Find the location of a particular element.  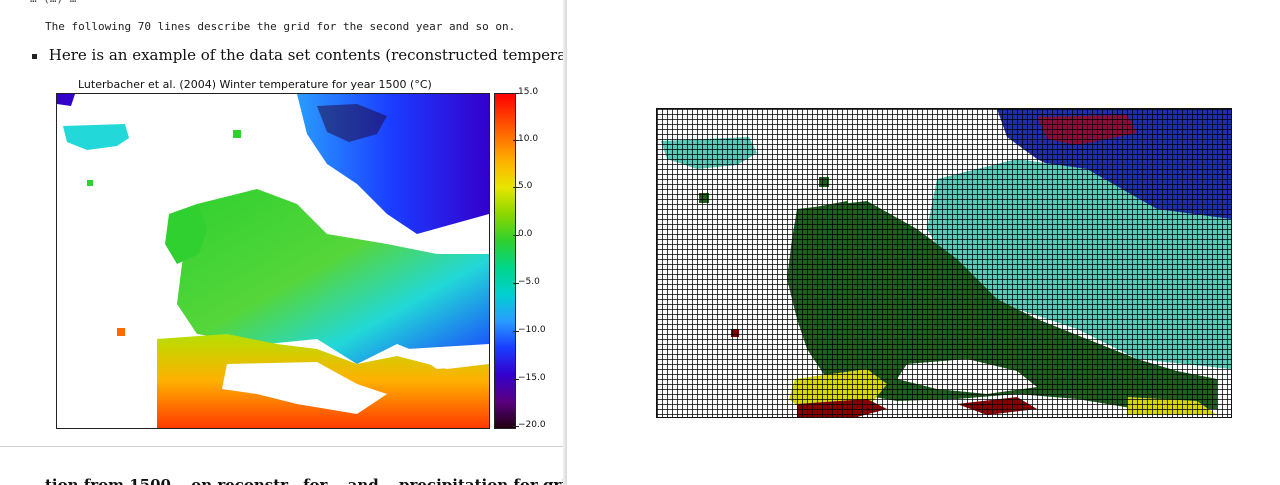

colorbar-label: −20.0 is located at coordinates (532, 425).